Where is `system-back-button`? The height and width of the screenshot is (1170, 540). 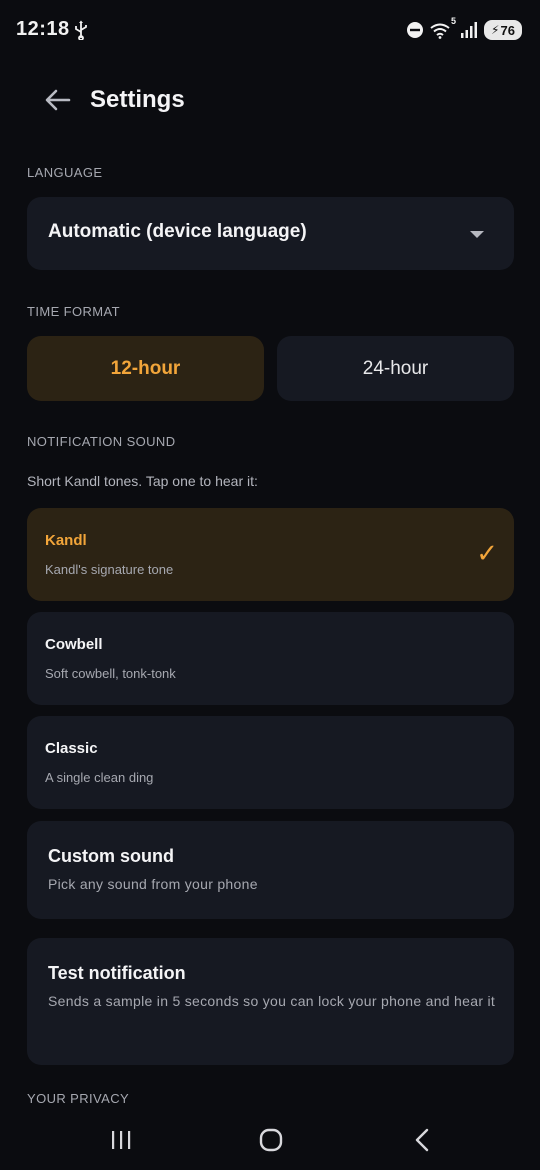 system-back-button is located at coordinates (422, 1140).